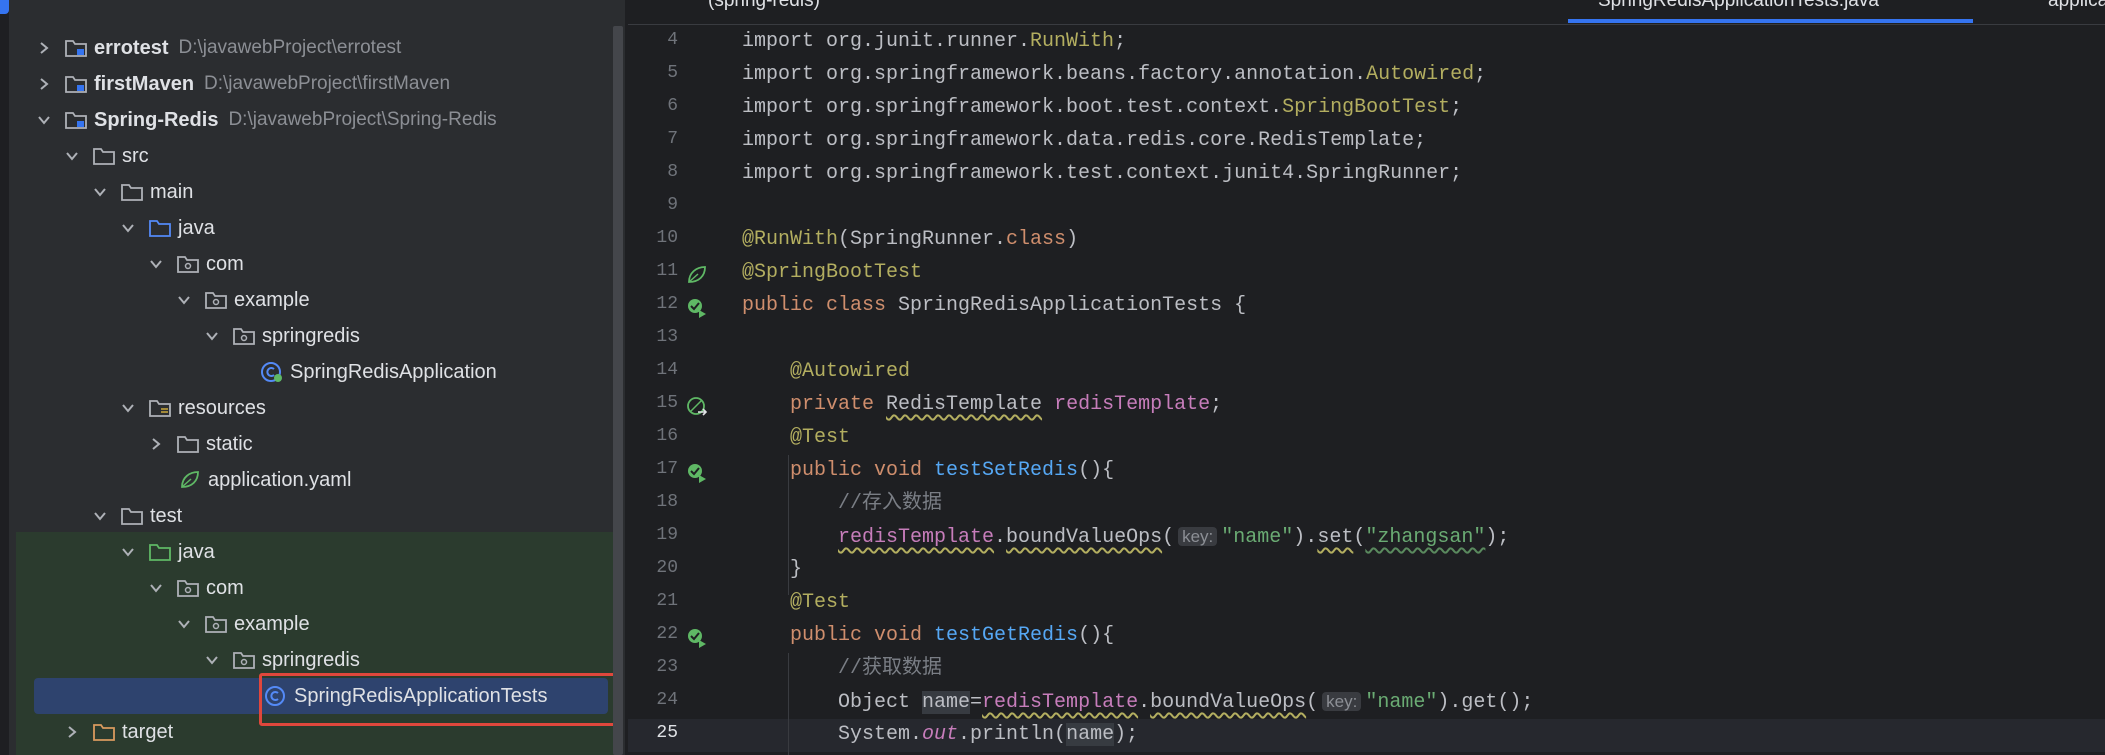 This screenshot has height=755, width=2105. I want to click on tree-item-firstmaven: firstMaven D:\javawebProject\firstMaven, so click(242, 84).